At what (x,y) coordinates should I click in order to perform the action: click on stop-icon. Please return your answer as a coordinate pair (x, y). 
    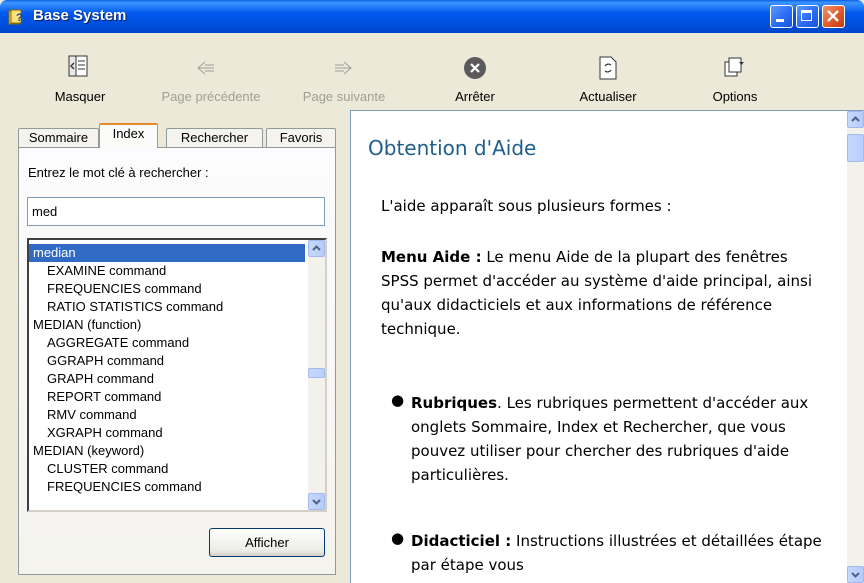
    Looking at the image, I should click on (475, 68).